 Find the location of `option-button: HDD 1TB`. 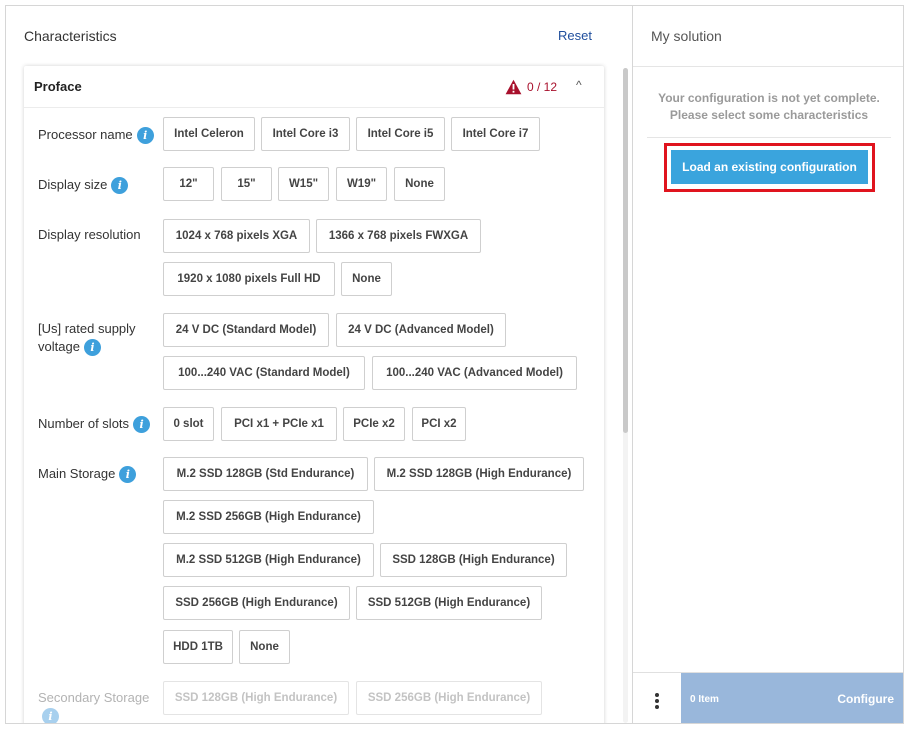

option-button: HDD 1TB is located at coordinates (198, 647).